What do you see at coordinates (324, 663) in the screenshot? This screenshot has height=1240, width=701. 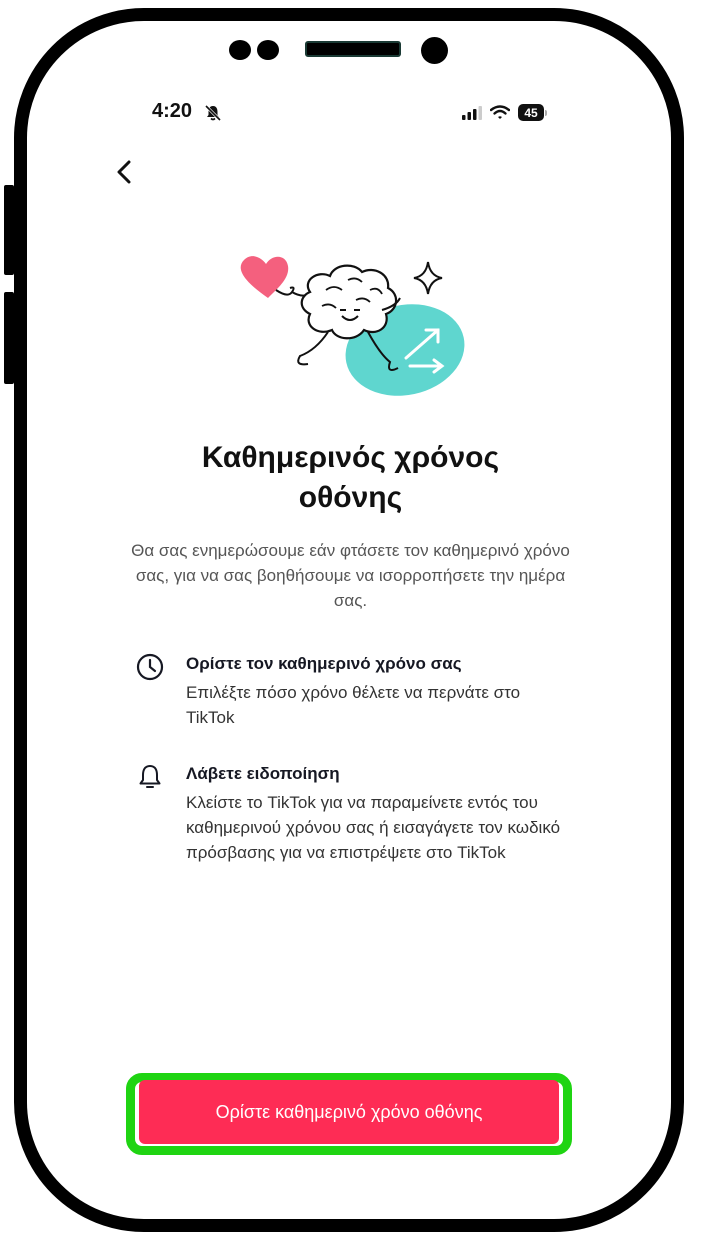 I see `feature-title: Ορίστε τον καθημερινό χρόνο σας` at bounding box center [324, 663].